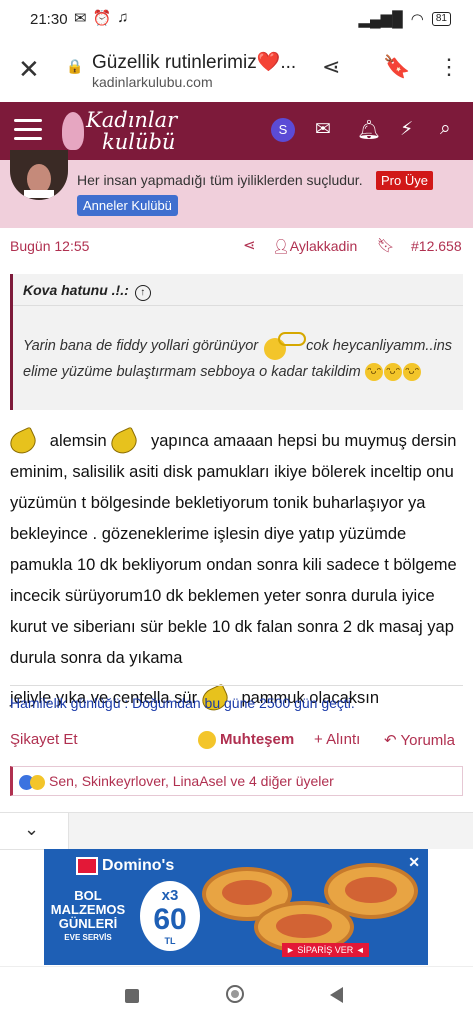 The image size is (473, 1025). I want to click on ad-headline: BOL MALZEMOS GÜNLERİ EVE SERVİS, so click(88, 917).